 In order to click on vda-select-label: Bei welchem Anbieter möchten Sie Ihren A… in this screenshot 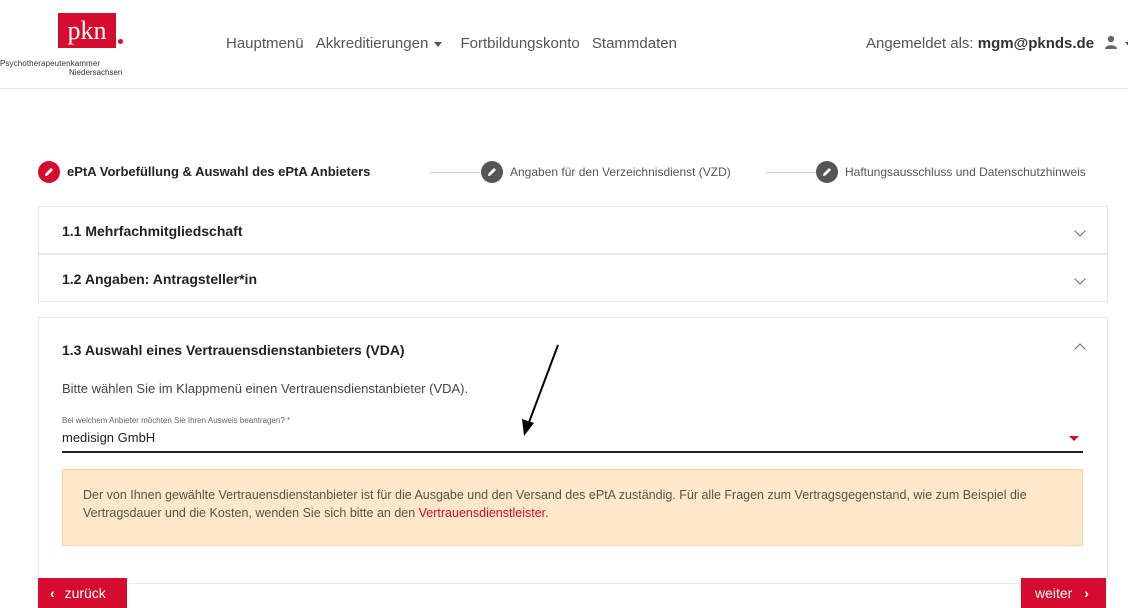, I will do `click(176, 420)`.